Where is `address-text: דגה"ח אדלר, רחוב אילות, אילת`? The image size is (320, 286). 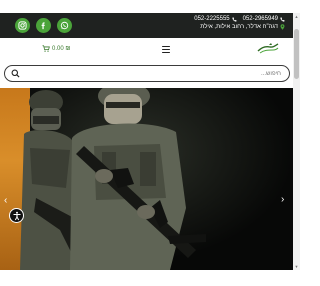
address-text: דגה"ח אדלר, רחוב אילות, אילת is located at coordinates (239, 27).